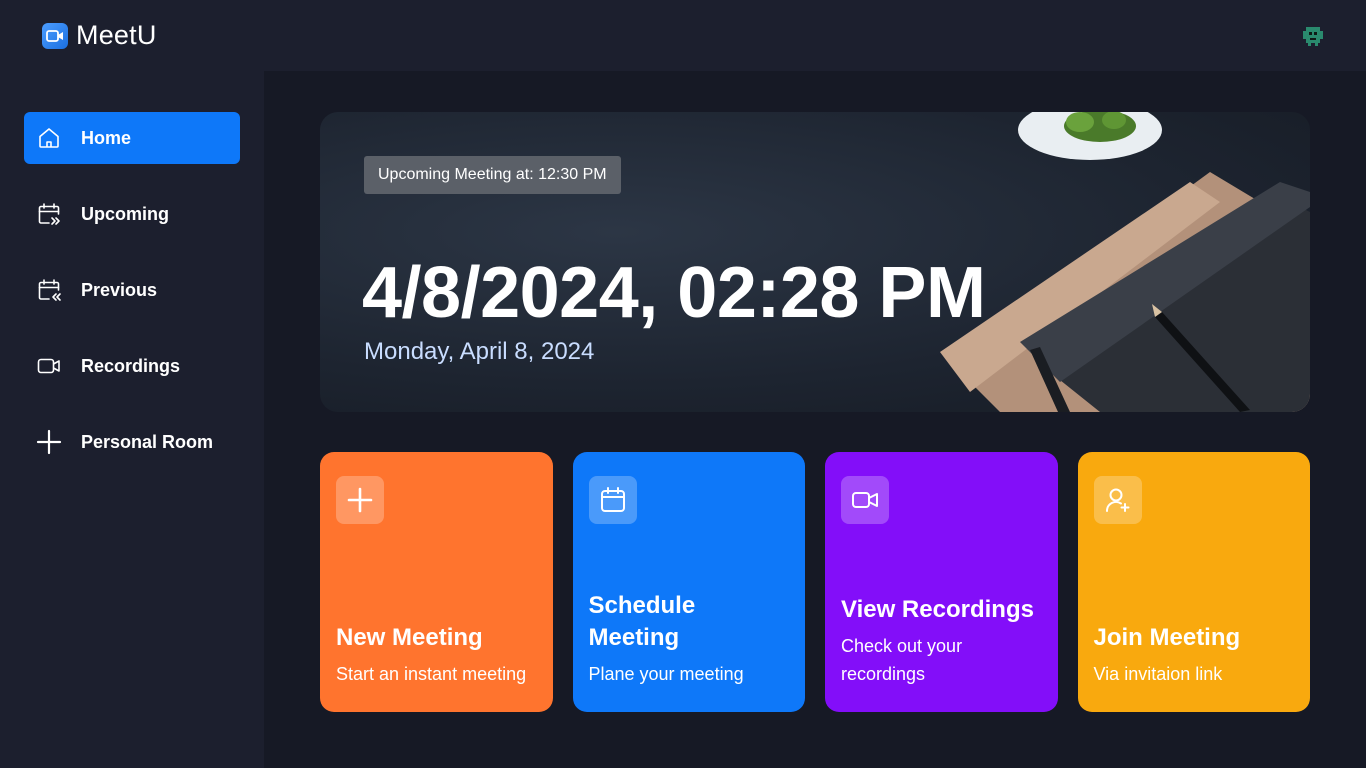  I want to click on card-subtitle: Check out your recordings, so click(902, 660).